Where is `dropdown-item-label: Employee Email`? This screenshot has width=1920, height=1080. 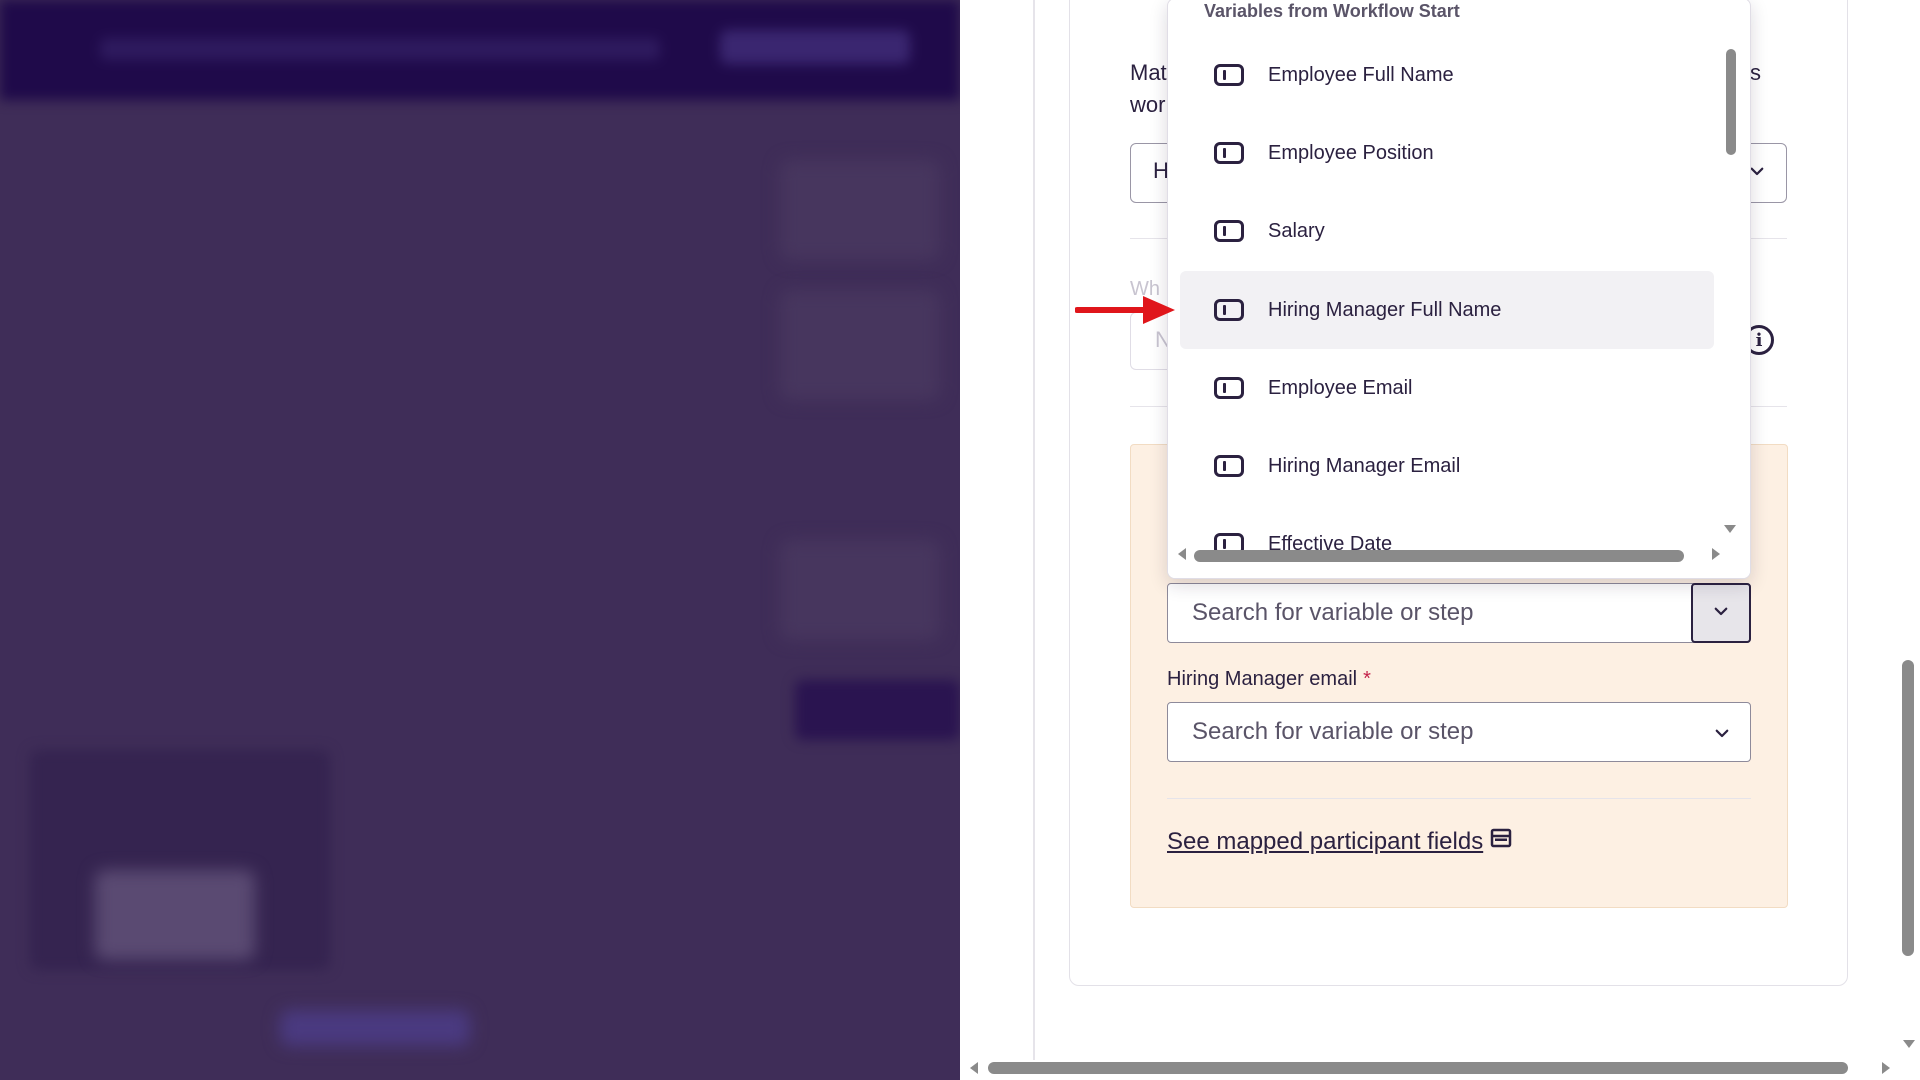
dropdown-item-label: Employee Email is located at coordinates (1340, 387).